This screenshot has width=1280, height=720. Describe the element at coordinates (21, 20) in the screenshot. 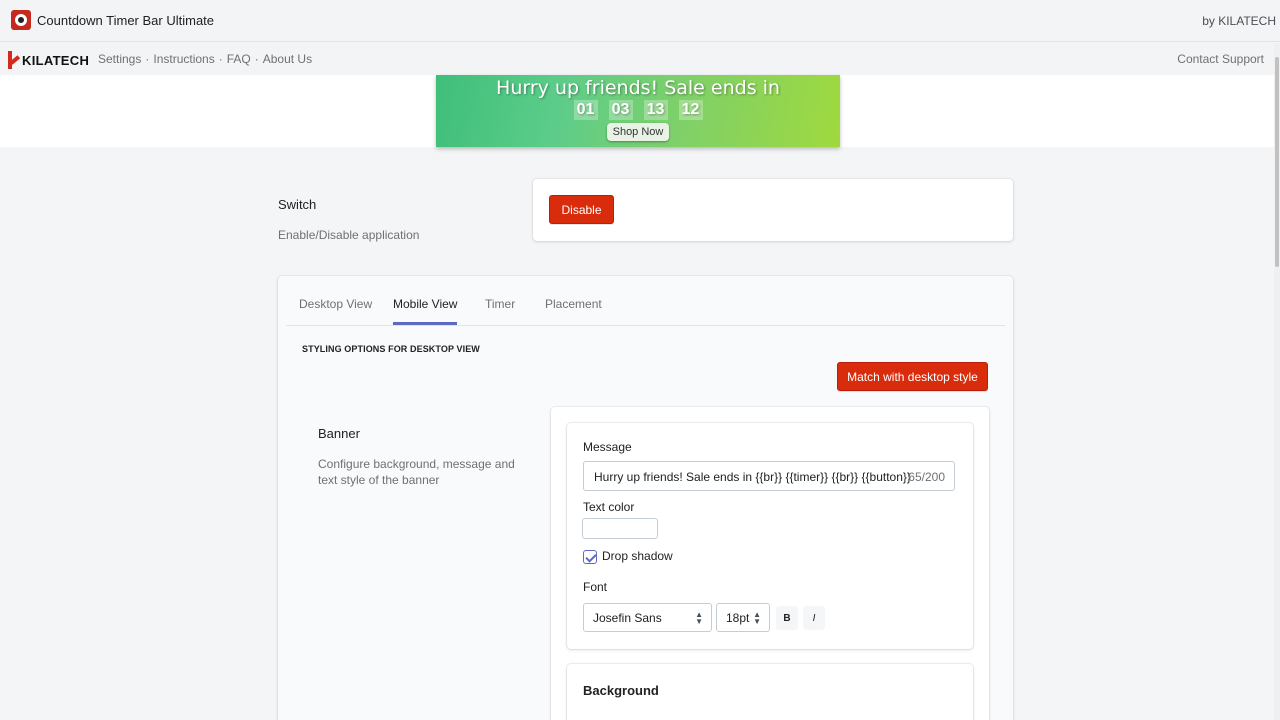

I see `app-logo-icon` at that location.